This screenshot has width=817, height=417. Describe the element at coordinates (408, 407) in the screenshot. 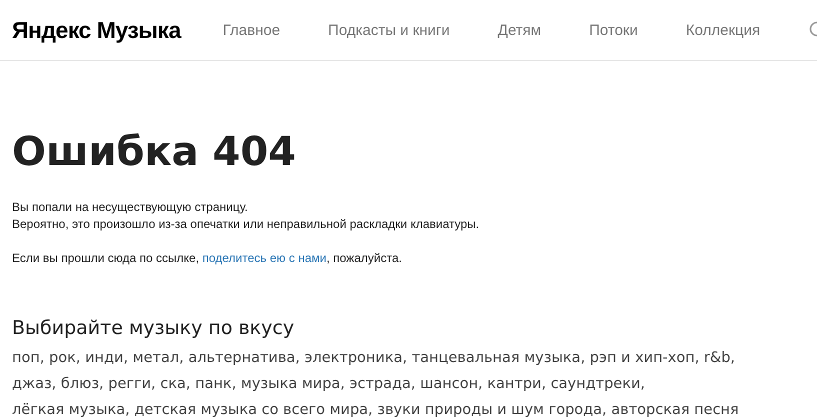

I see `genre-list: лёгкая музыка, детская музыка со всего мира, звуки природы и шум города, авторская песня` at that location.